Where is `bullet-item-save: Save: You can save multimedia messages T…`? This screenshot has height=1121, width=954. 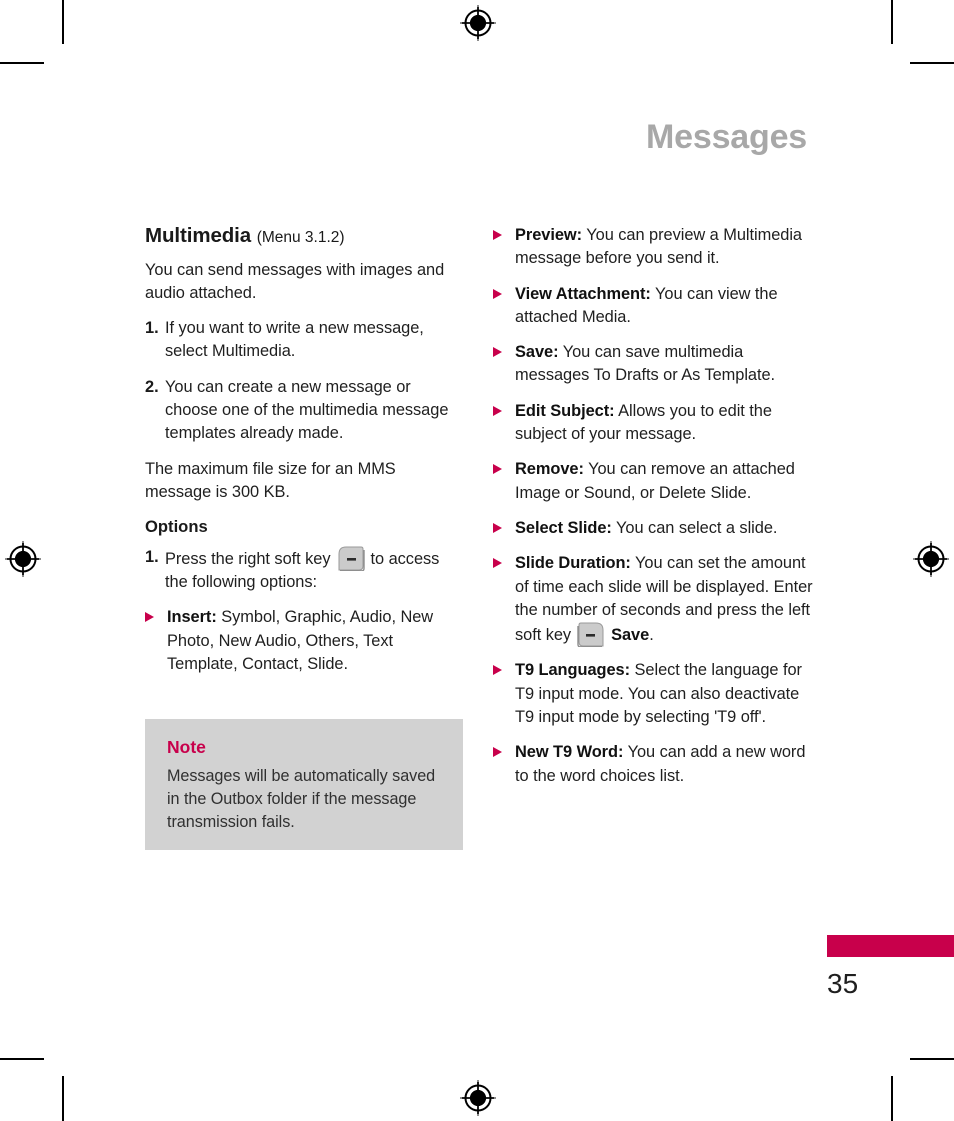 bullet-item-save: Save: You can save multimedia messages T… is located at coordinates (655, 364).